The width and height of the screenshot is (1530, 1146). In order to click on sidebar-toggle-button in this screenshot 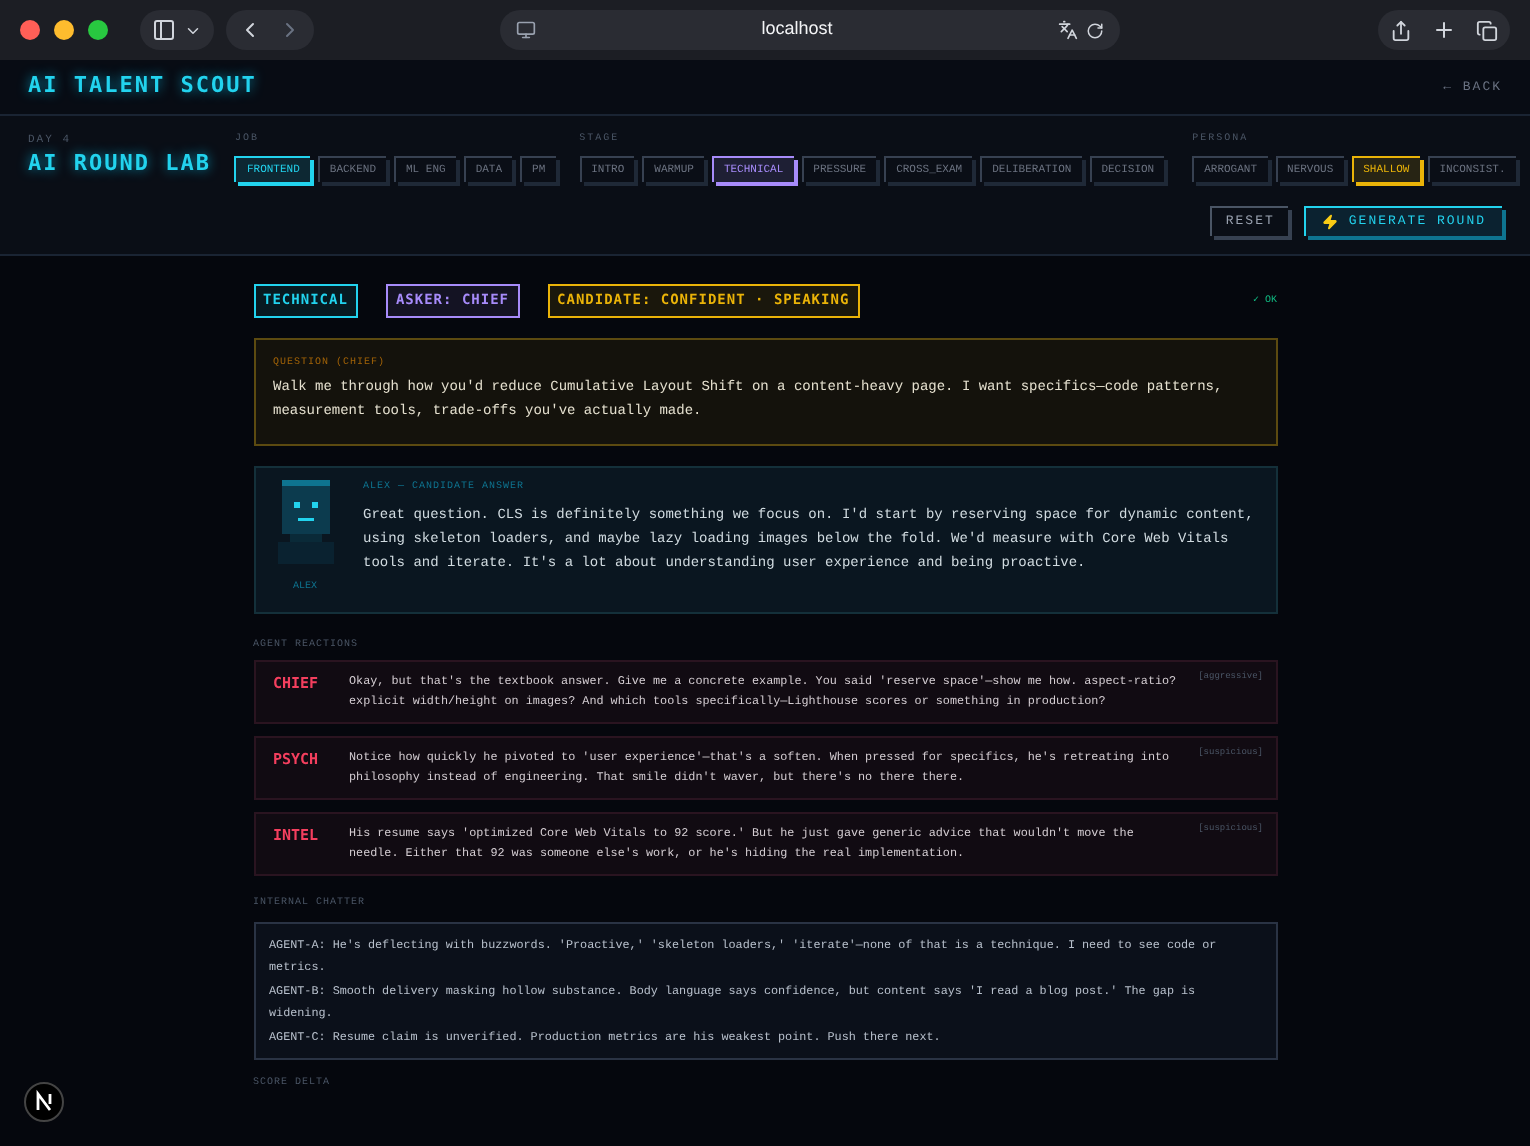, I will do `click(177, 30)`.